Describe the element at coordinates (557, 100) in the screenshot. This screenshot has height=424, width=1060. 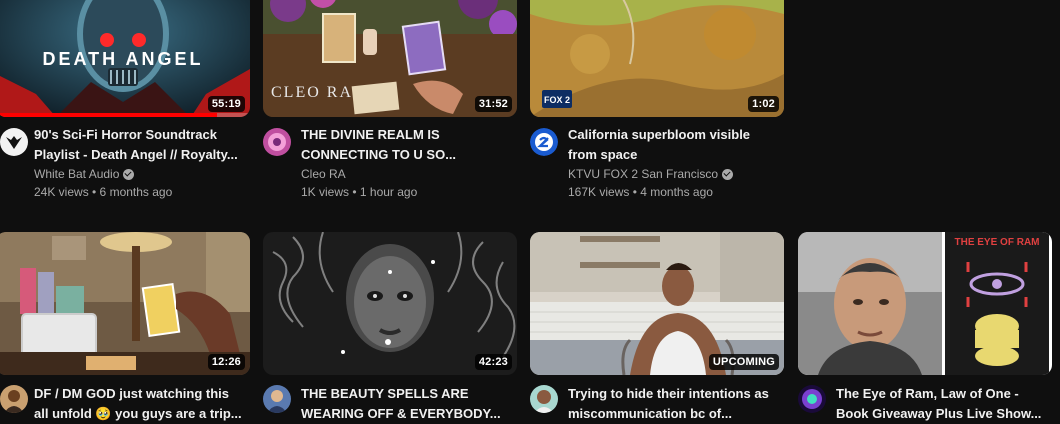
I see `news-logo-text: FOX 2` at that location.